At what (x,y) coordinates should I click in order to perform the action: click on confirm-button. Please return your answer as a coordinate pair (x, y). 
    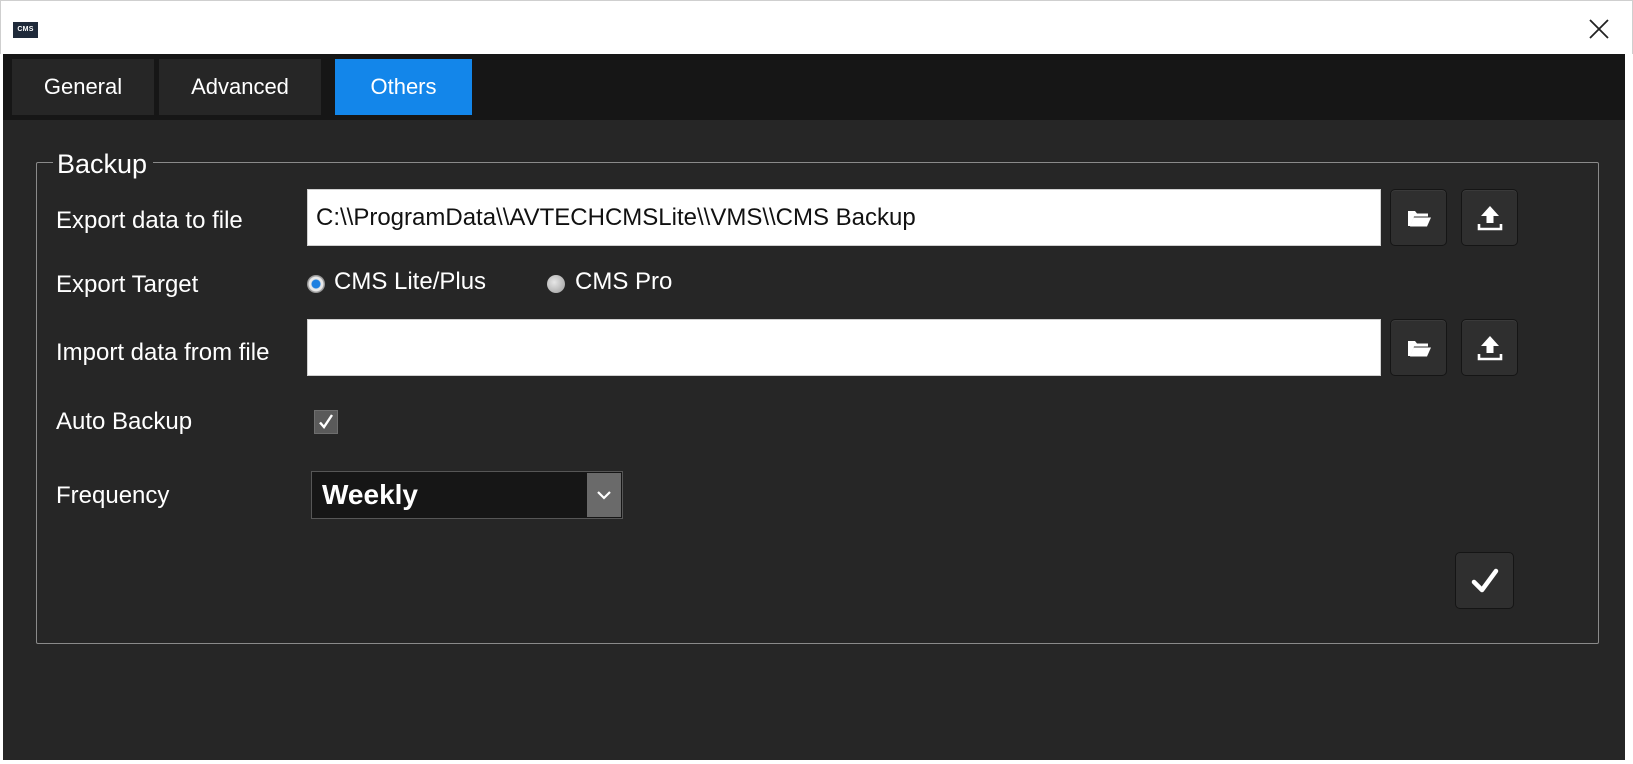
    Looking at the image, I should click on (1484, 580).